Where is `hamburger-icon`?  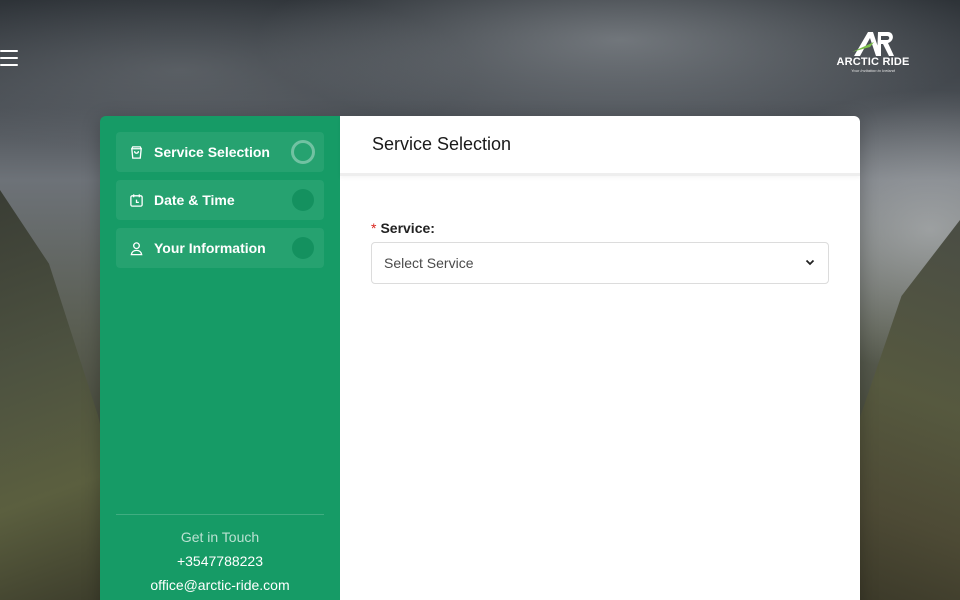 hamburger-icon is located at coordinates (10, 58).